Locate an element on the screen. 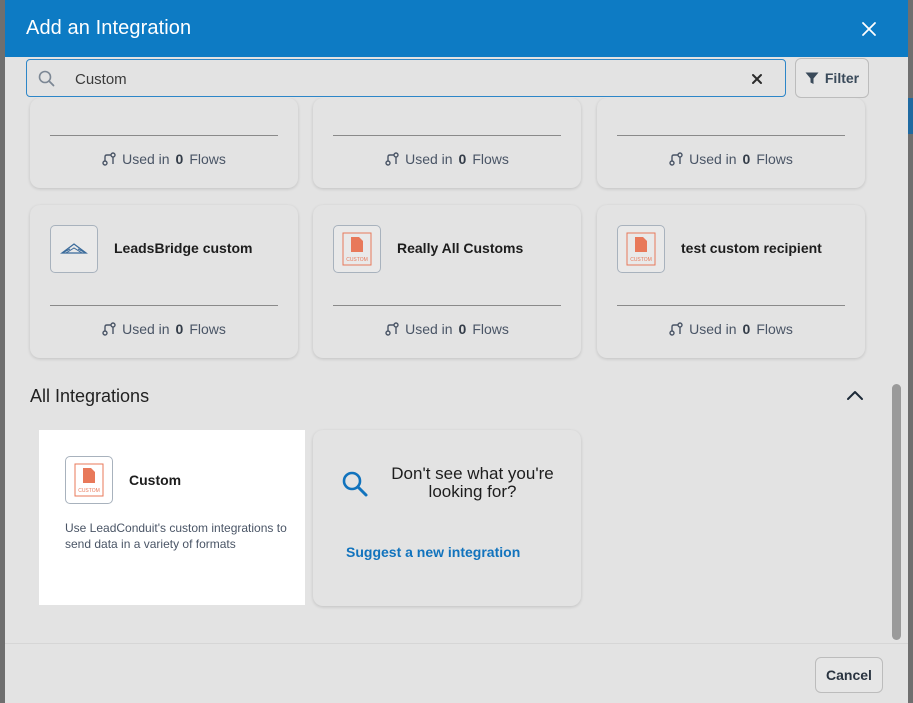  chevron-up-icon is located at coordinates (855, 395).